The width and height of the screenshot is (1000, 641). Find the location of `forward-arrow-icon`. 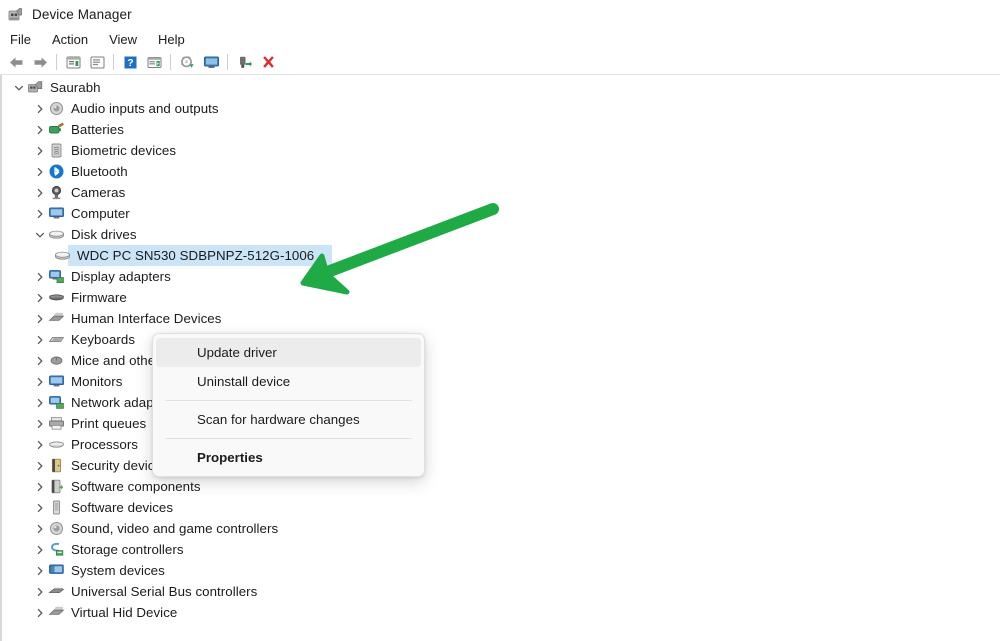

forward-arrow-icon is located at coordinates (40, 62).